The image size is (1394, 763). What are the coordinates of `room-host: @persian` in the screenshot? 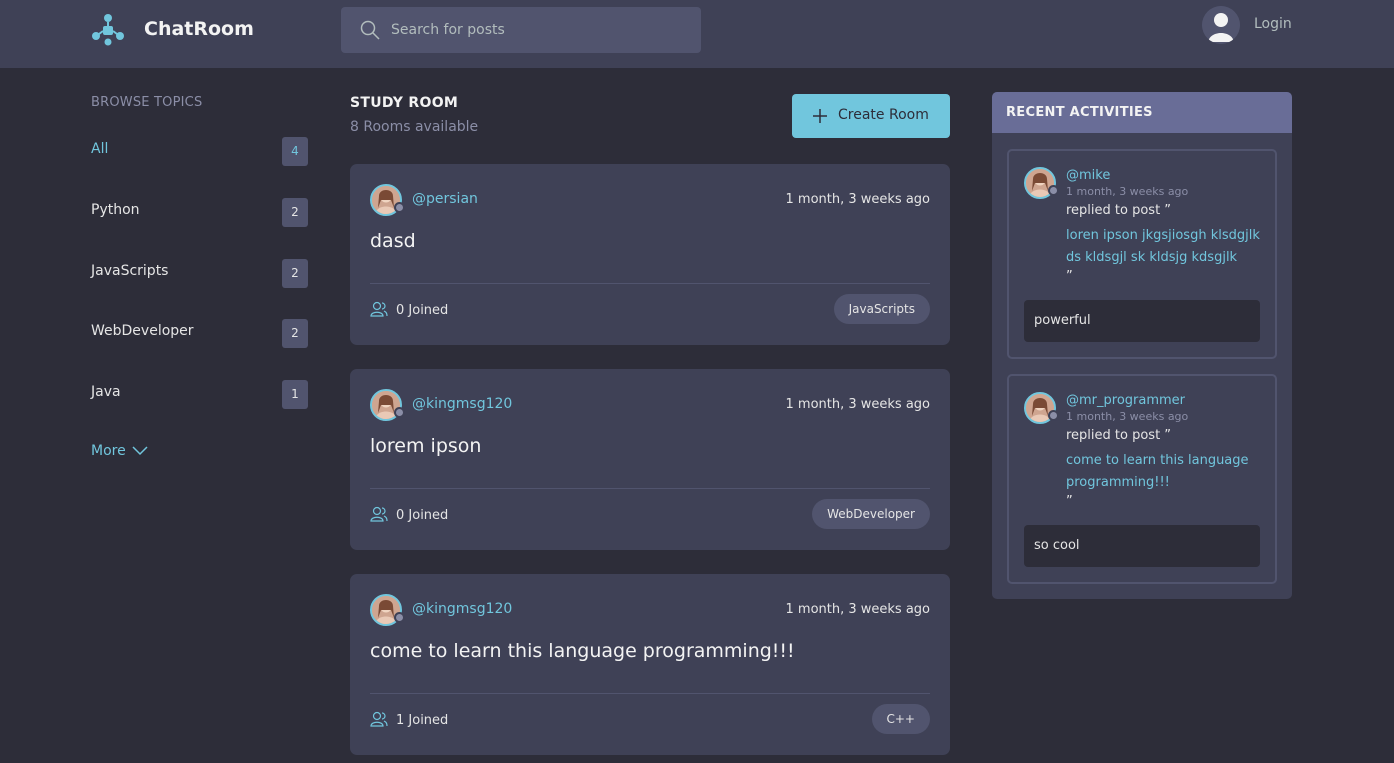 It's located at (445, 199).